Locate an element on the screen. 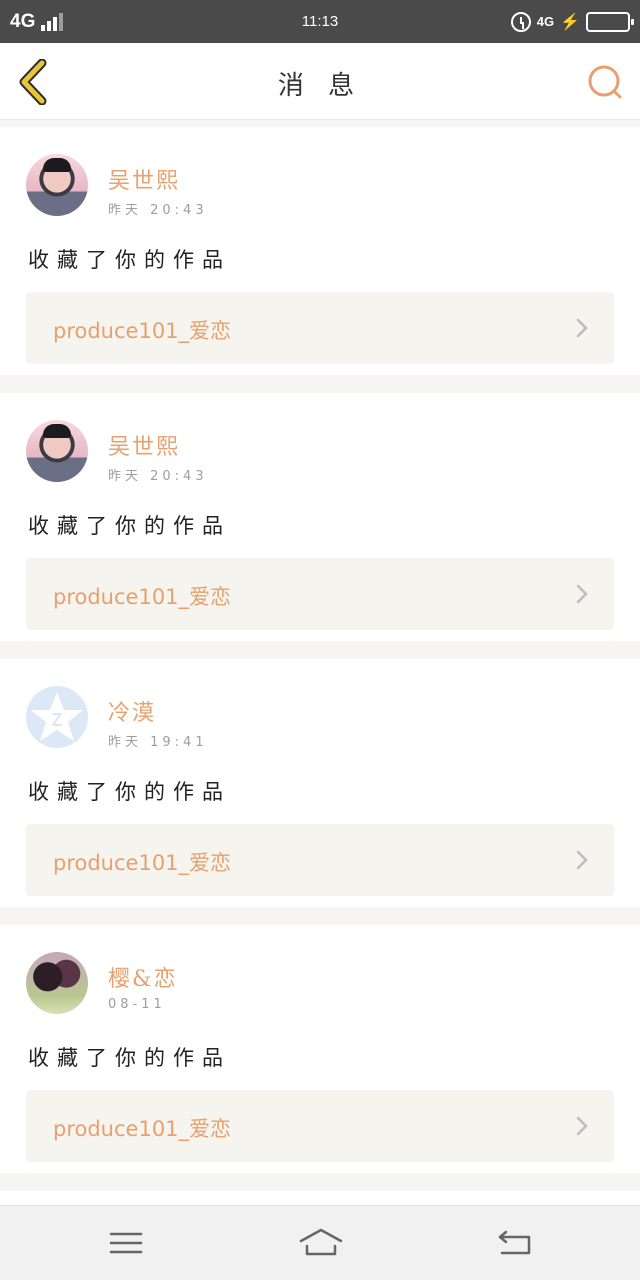 The image size is (640, 1280). status-left: 4G is located at coordinates (37, 21).